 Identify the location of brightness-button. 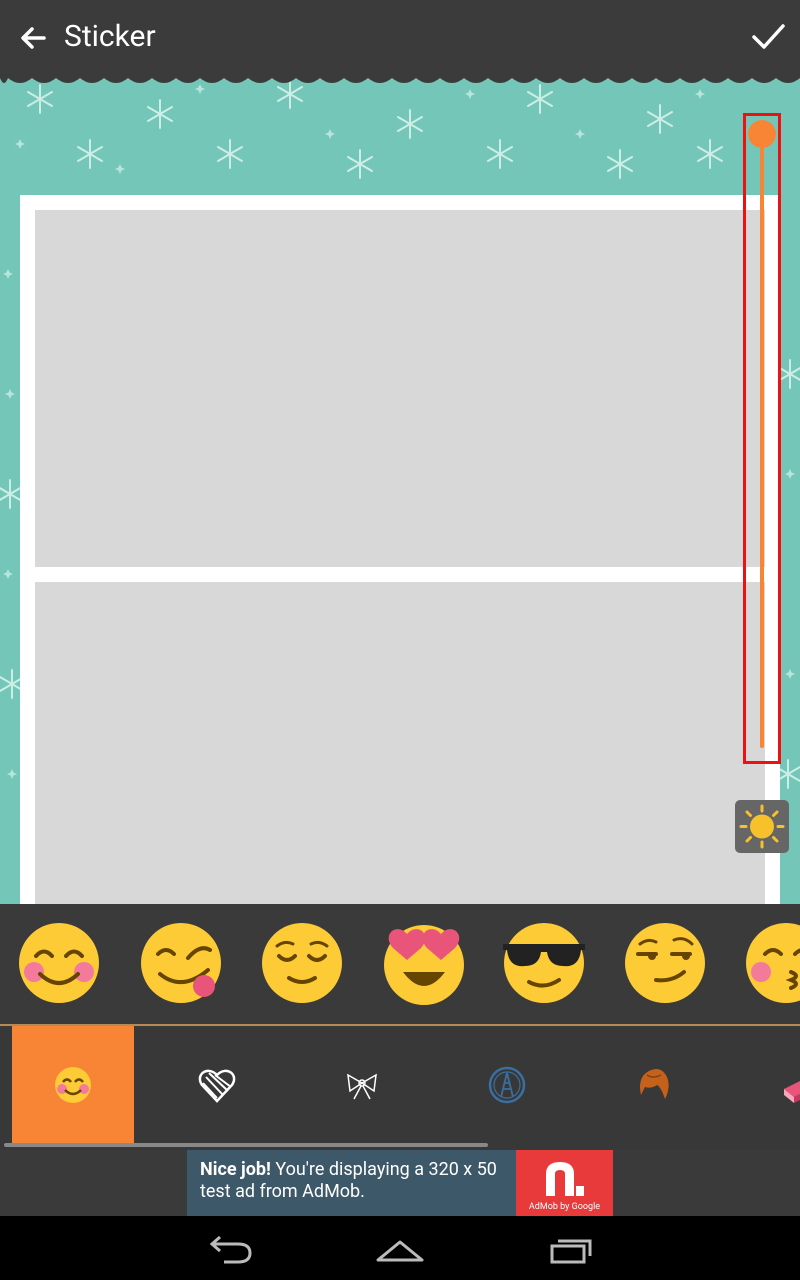
(762, 826).